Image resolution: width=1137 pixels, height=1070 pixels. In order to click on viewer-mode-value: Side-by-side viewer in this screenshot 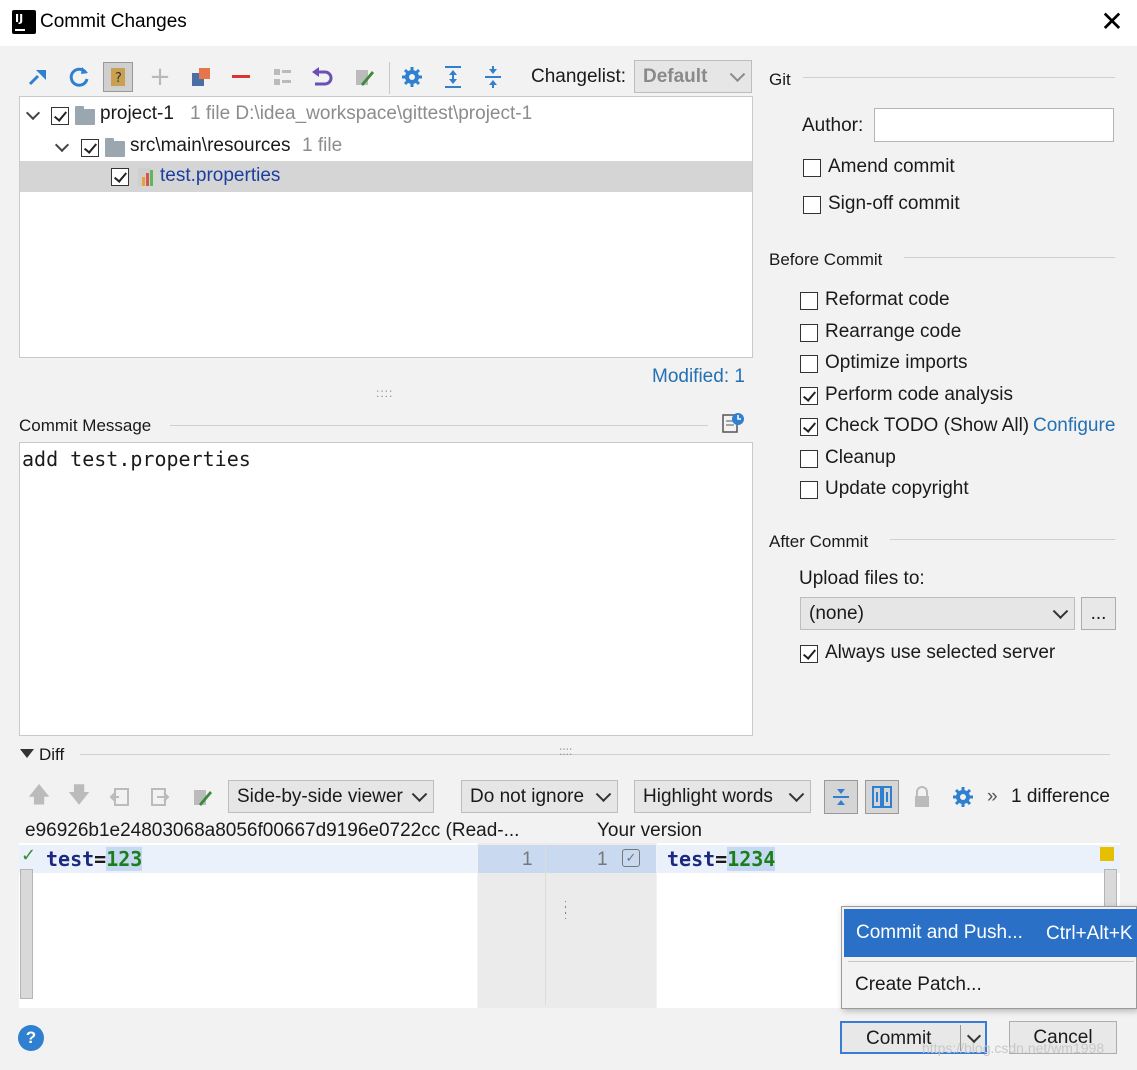, I will do `click(320, 796)`.